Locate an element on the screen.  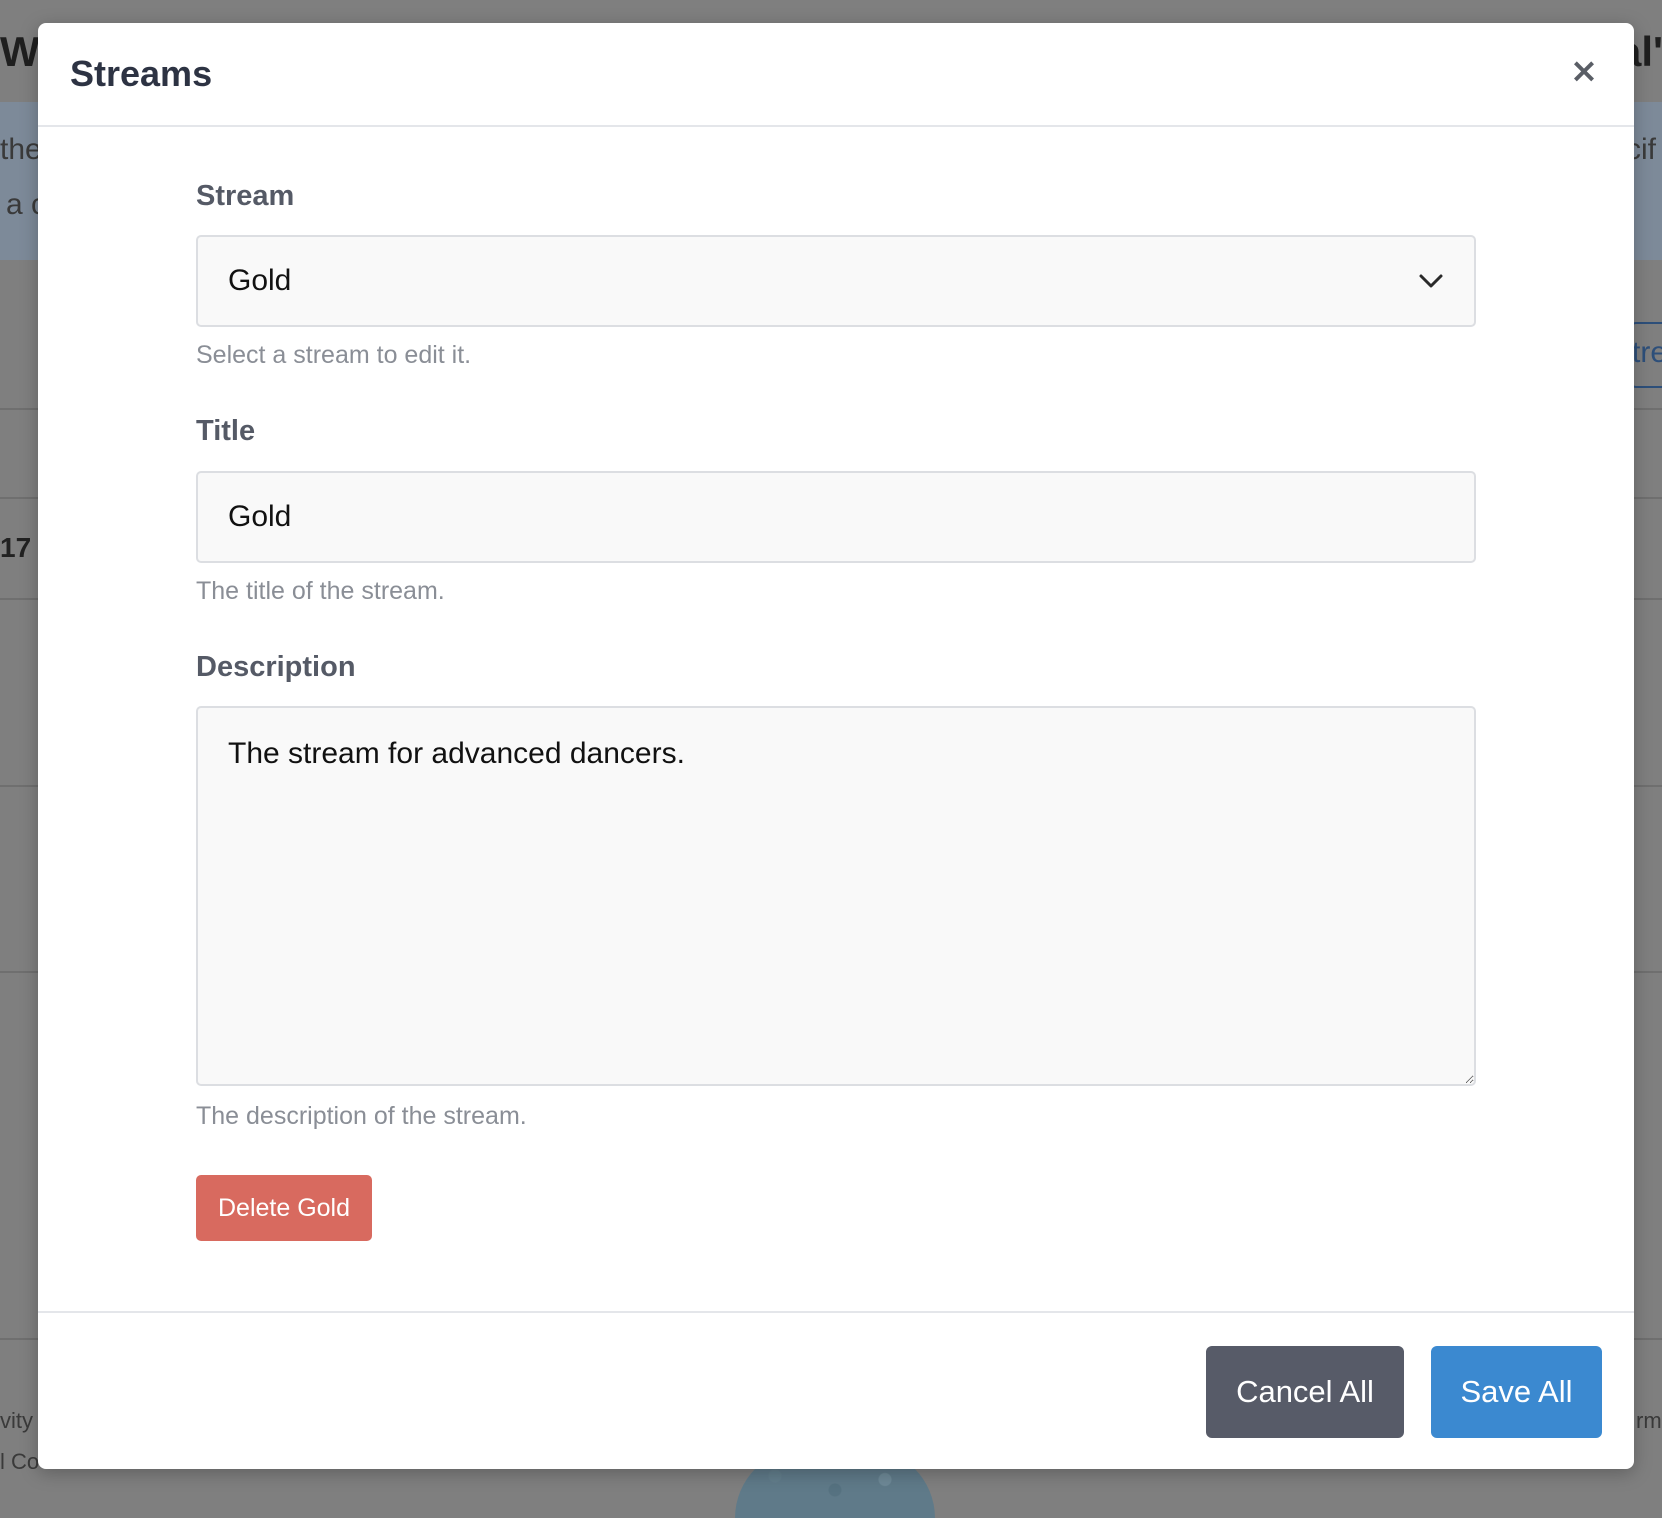
close-button: × is located at coordinates (1584, 71).